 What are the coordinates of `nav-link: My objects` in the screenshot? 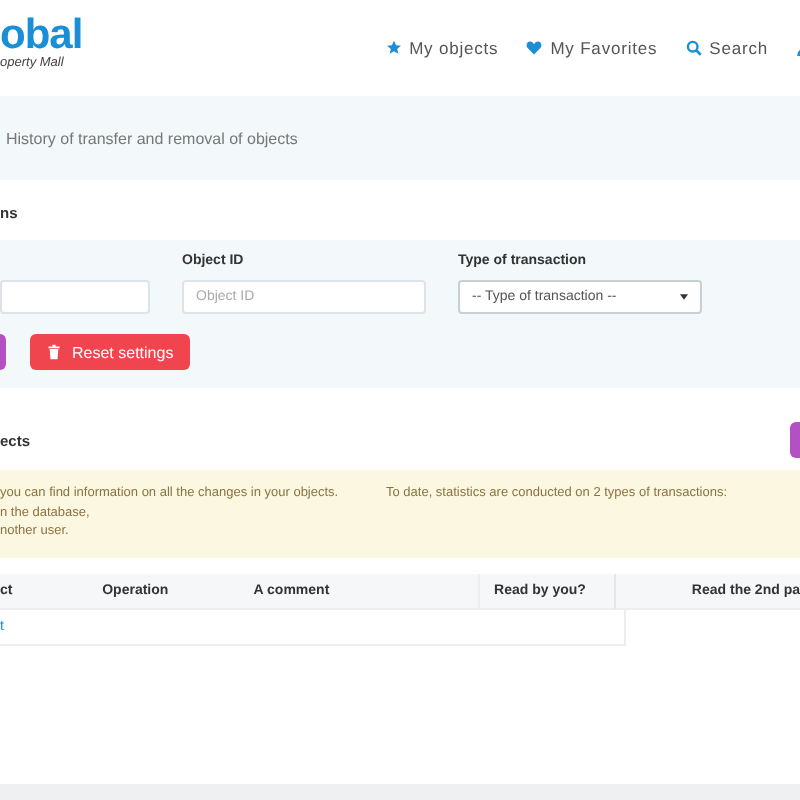 It's located at (442, 48).